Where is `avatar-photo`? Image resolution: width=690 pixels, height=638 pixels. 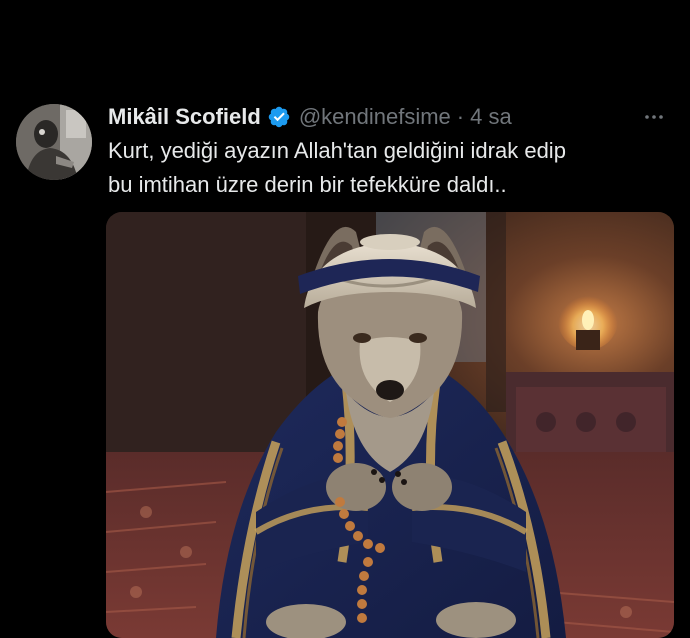
avatar-photo is located at coordinates (54, 142).